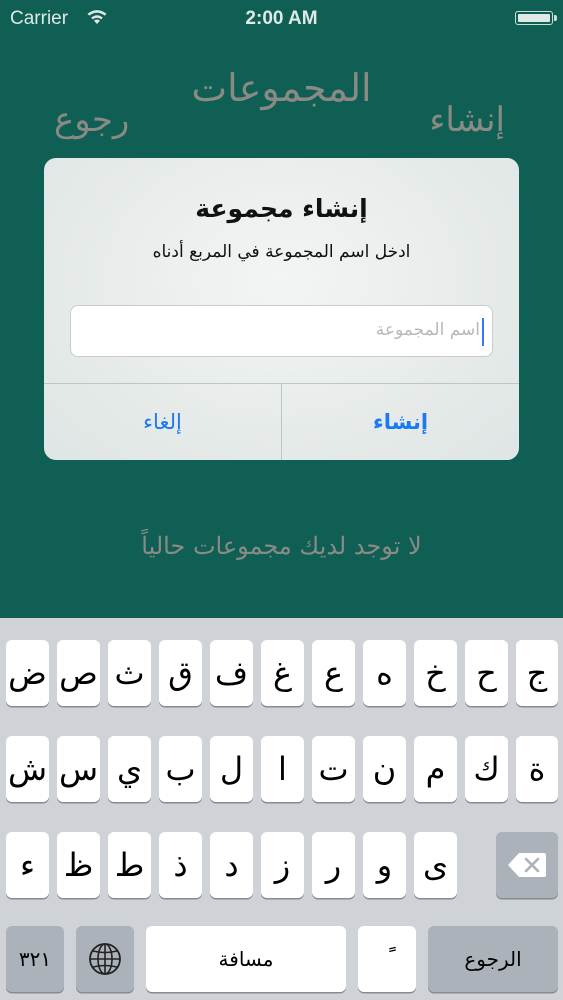 Image resolution: width=563 pixels, height=1000 pixels. Describe the element at coordinates (537, 769) in the screenshot. I see `key: ة` at that location.